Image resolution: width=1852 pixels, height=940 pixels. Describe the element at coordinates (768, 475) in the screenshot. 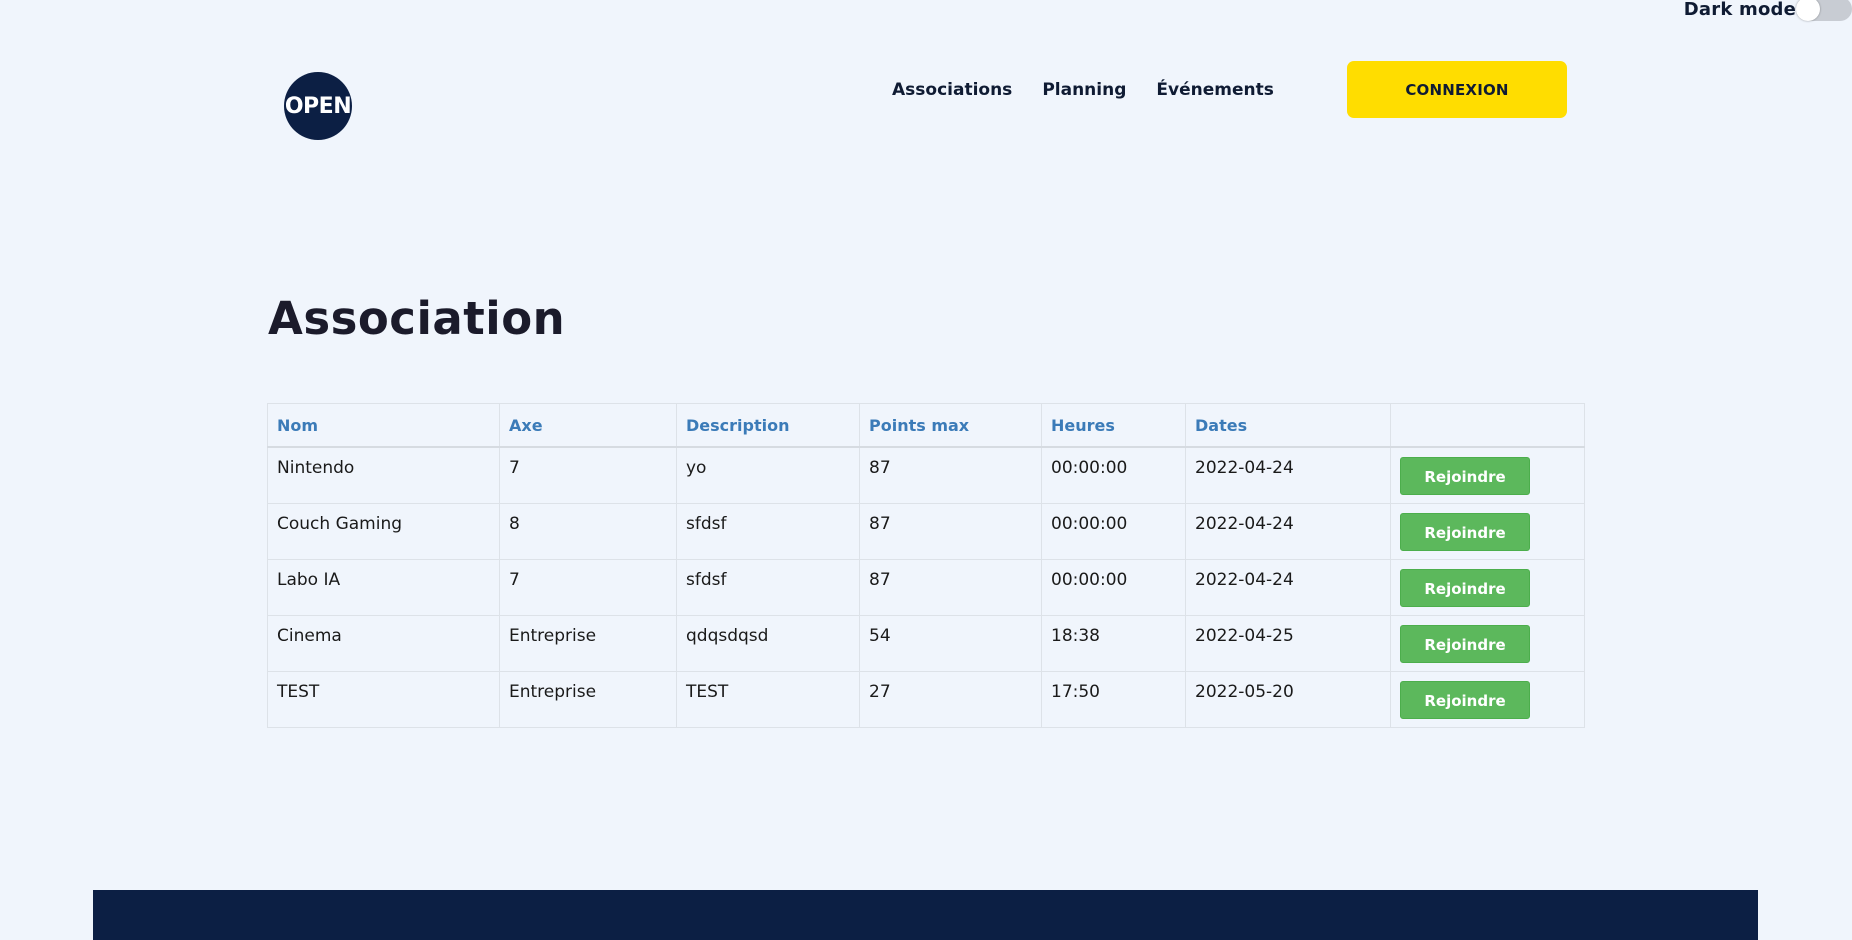

I see `cell-description: yo` at that location.